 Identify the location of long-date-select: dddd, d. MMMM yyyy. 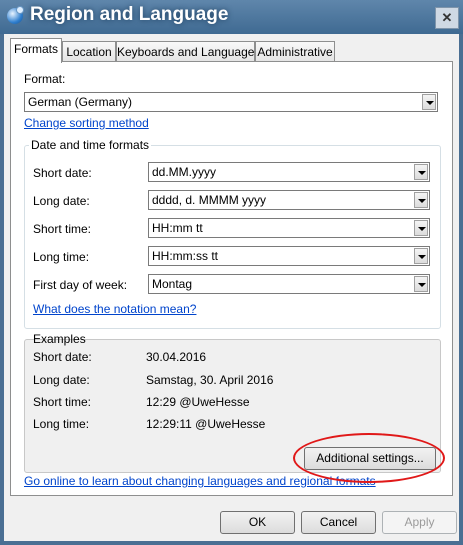
(289, 200).